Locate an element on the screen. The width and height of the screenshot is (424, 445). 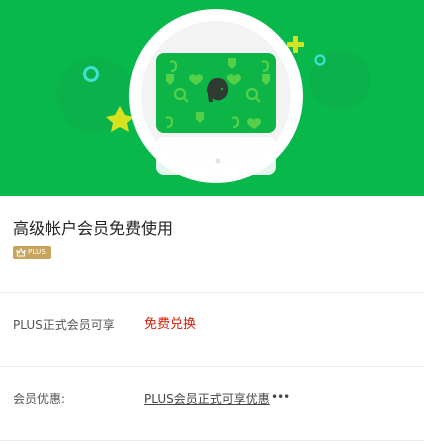
plus-benefit-link: PLUS会员正式可享优惠 is located at coordinates (207, 399).